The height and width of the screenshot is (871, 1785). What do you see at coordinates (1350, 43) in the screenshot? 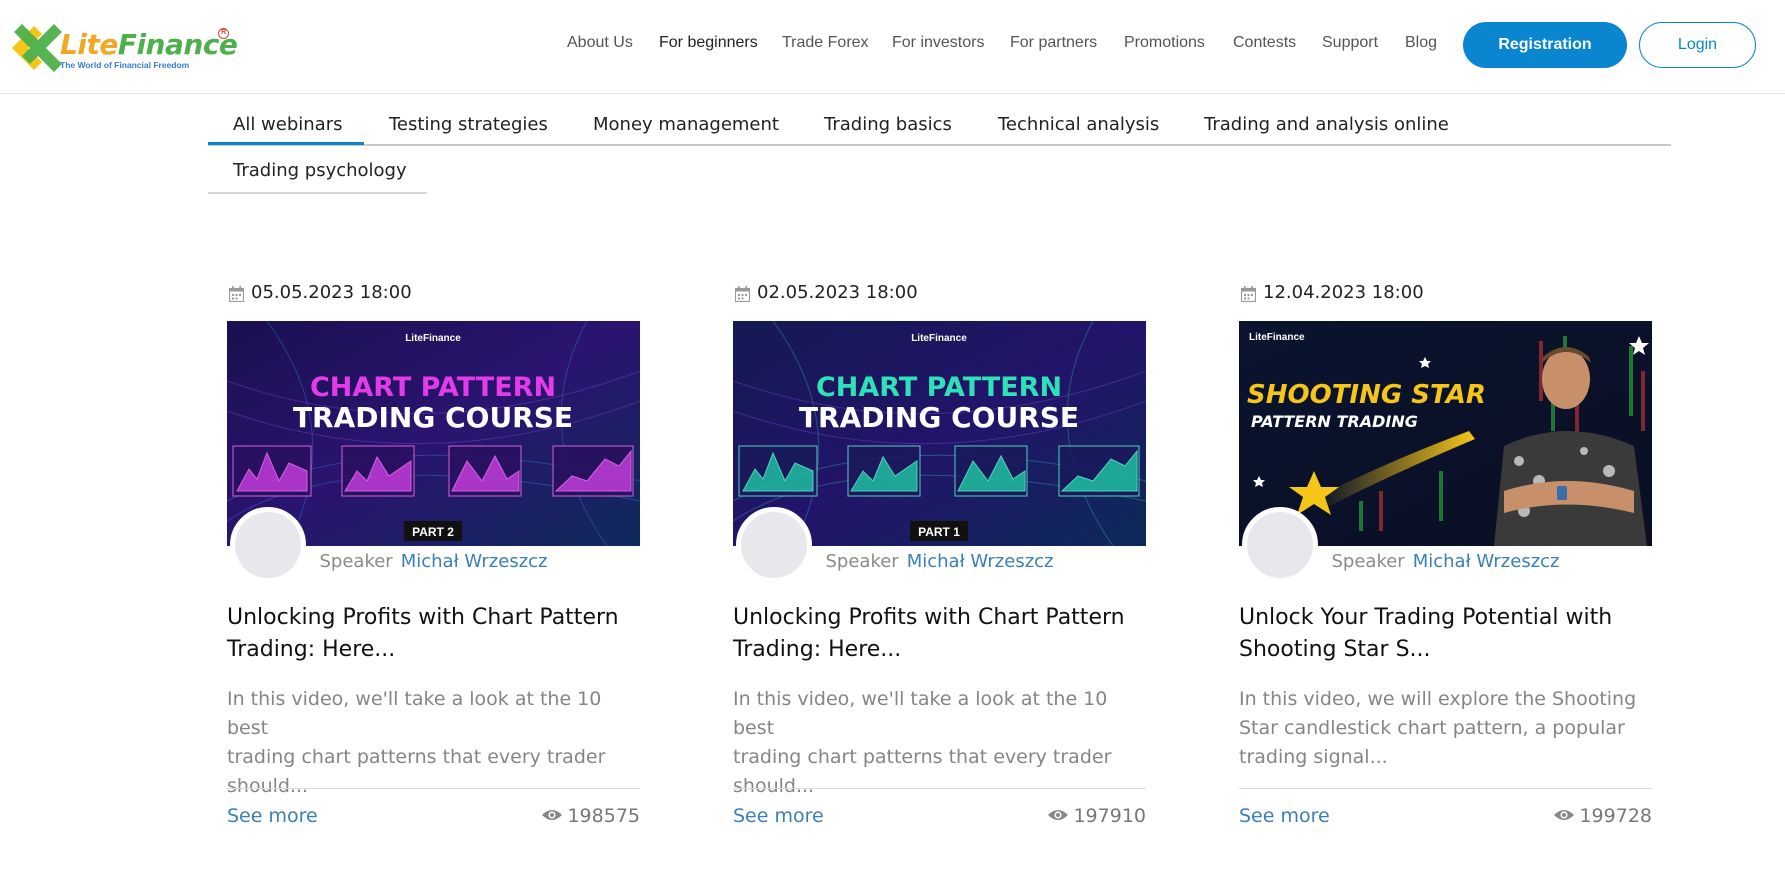
I see `nav-support: Support` at bounding box center [1350, 43].